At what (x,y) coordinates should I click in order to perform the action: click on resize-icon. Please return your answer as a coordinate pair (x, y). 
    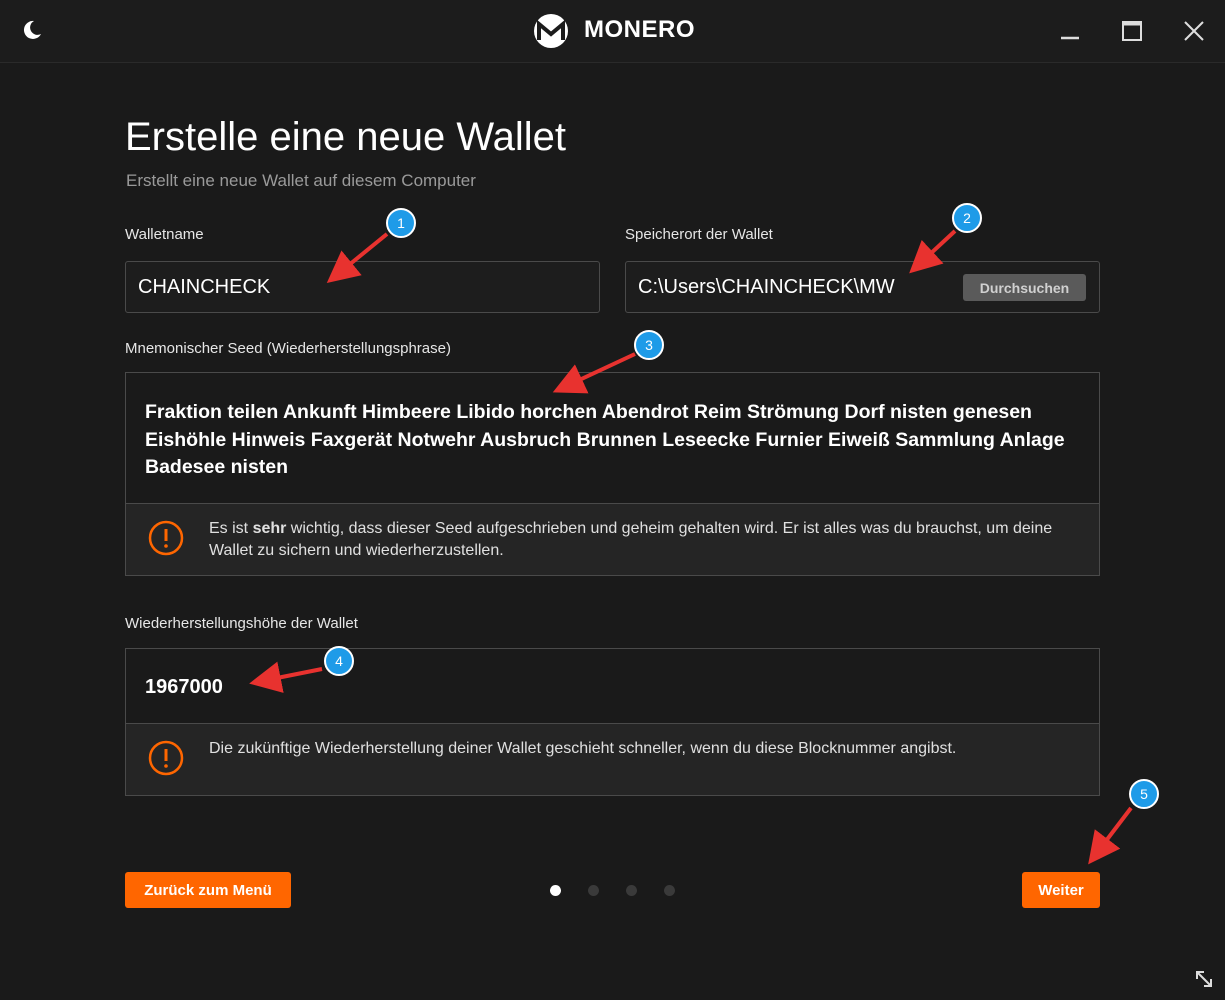
    Looking at the image, I should click on (1204, 979).